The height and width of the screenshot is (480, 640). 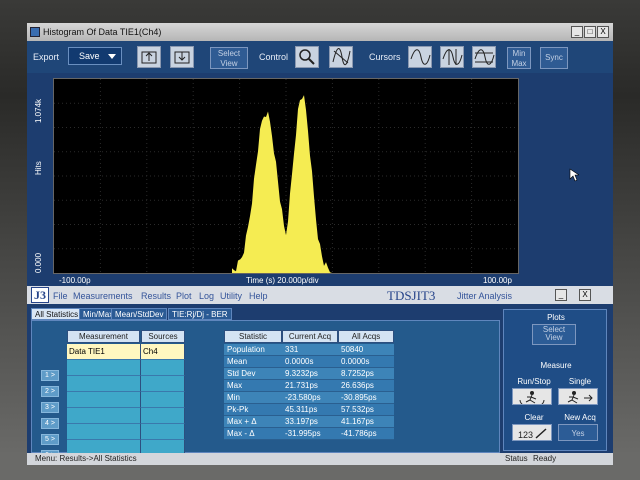 I want to click on stat-all: 26.636ps, so click(x=366, y=386).